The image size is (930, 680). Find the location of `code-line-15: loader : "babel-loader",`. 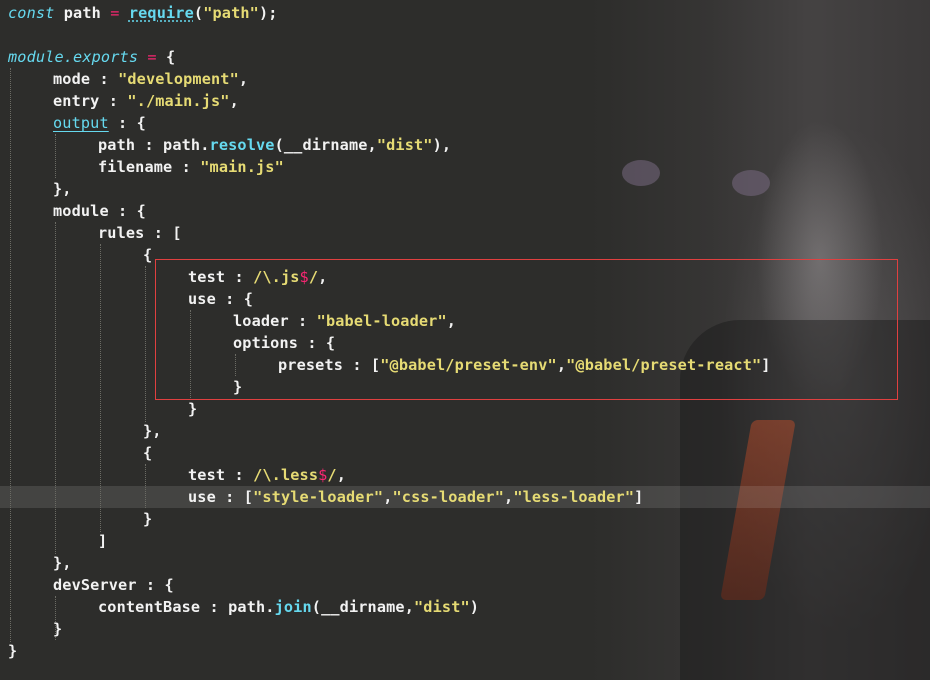

code-line-15: loader : "babel-loader", is located at coordinates (344, 321).